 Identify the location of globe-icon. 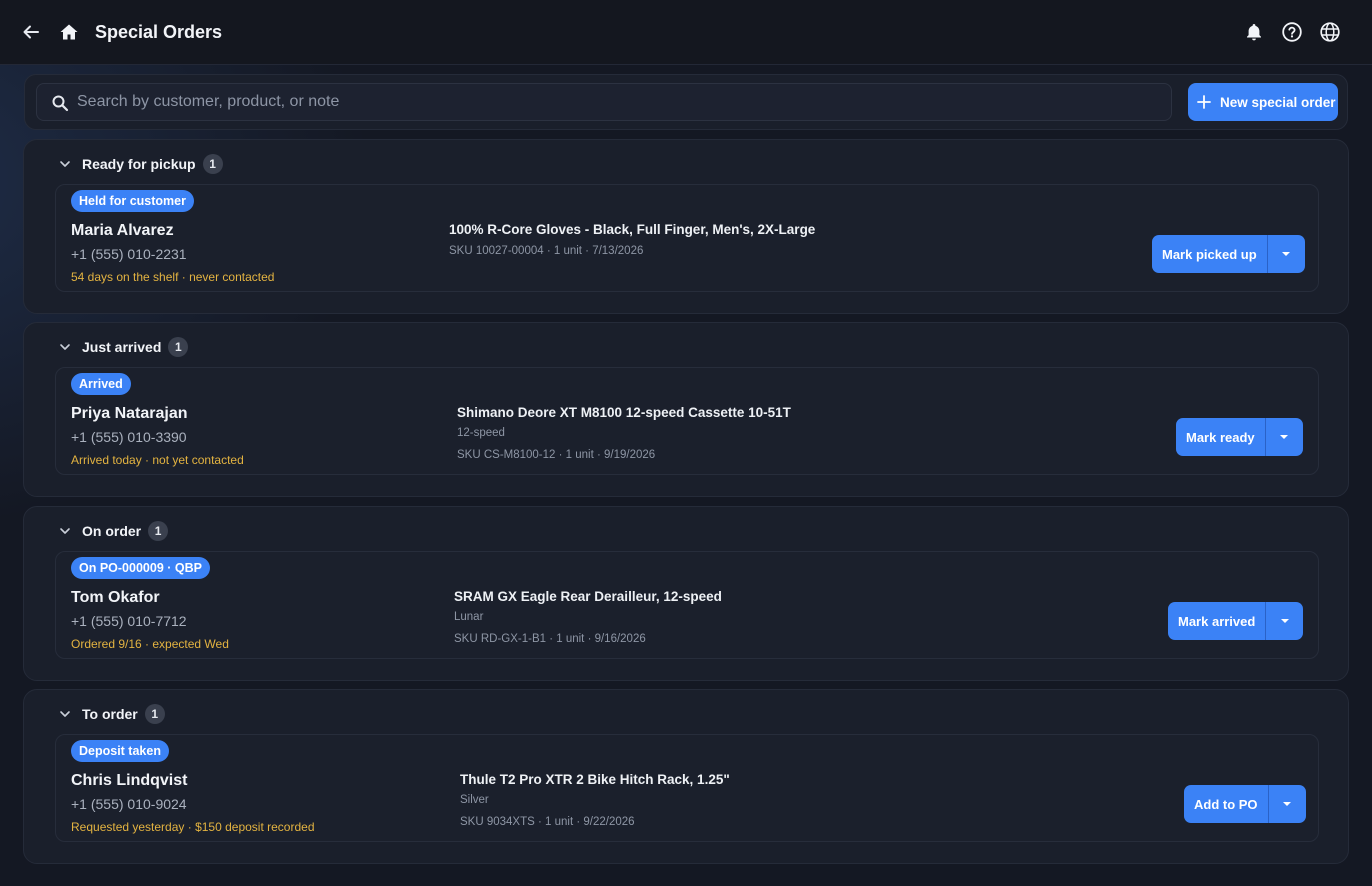
(1330, 32).